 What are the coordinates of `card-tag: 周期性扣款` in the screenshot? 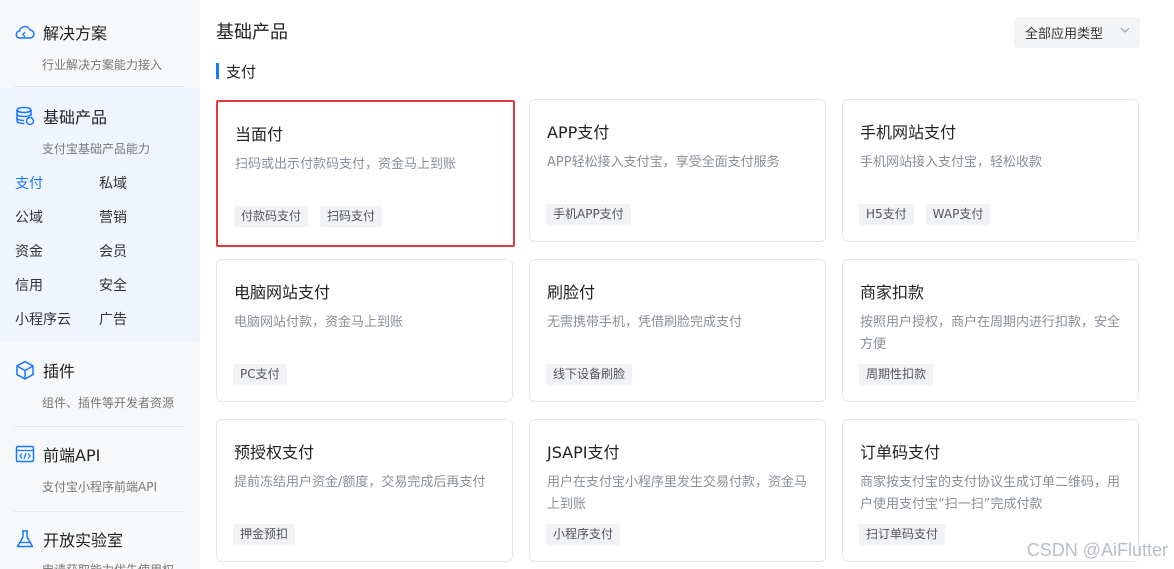 It's located at (896, 374).